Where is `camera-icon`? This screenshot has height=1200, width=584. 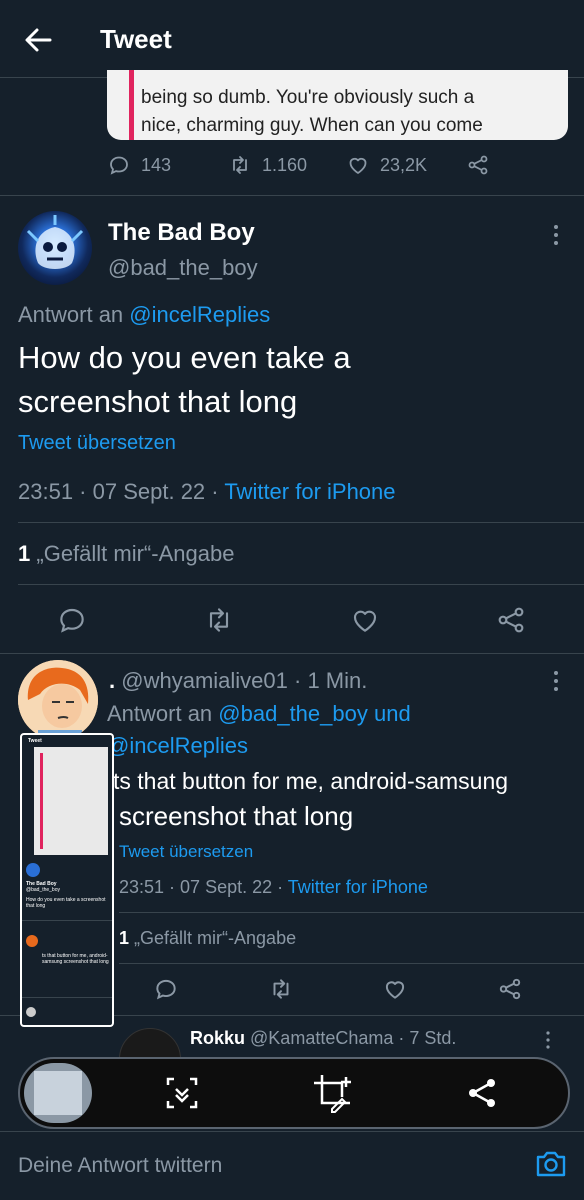
camera-icon is located at coordinates (551, 1164).